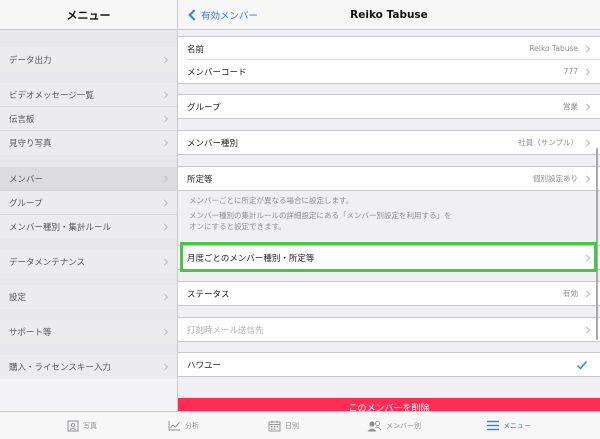  What do you see at coordinates (300, 425) in the screenshot?
I see `tab-bar: 写真 分析 日別 メンバー別 メニュー` at bounding box center [300, 425].